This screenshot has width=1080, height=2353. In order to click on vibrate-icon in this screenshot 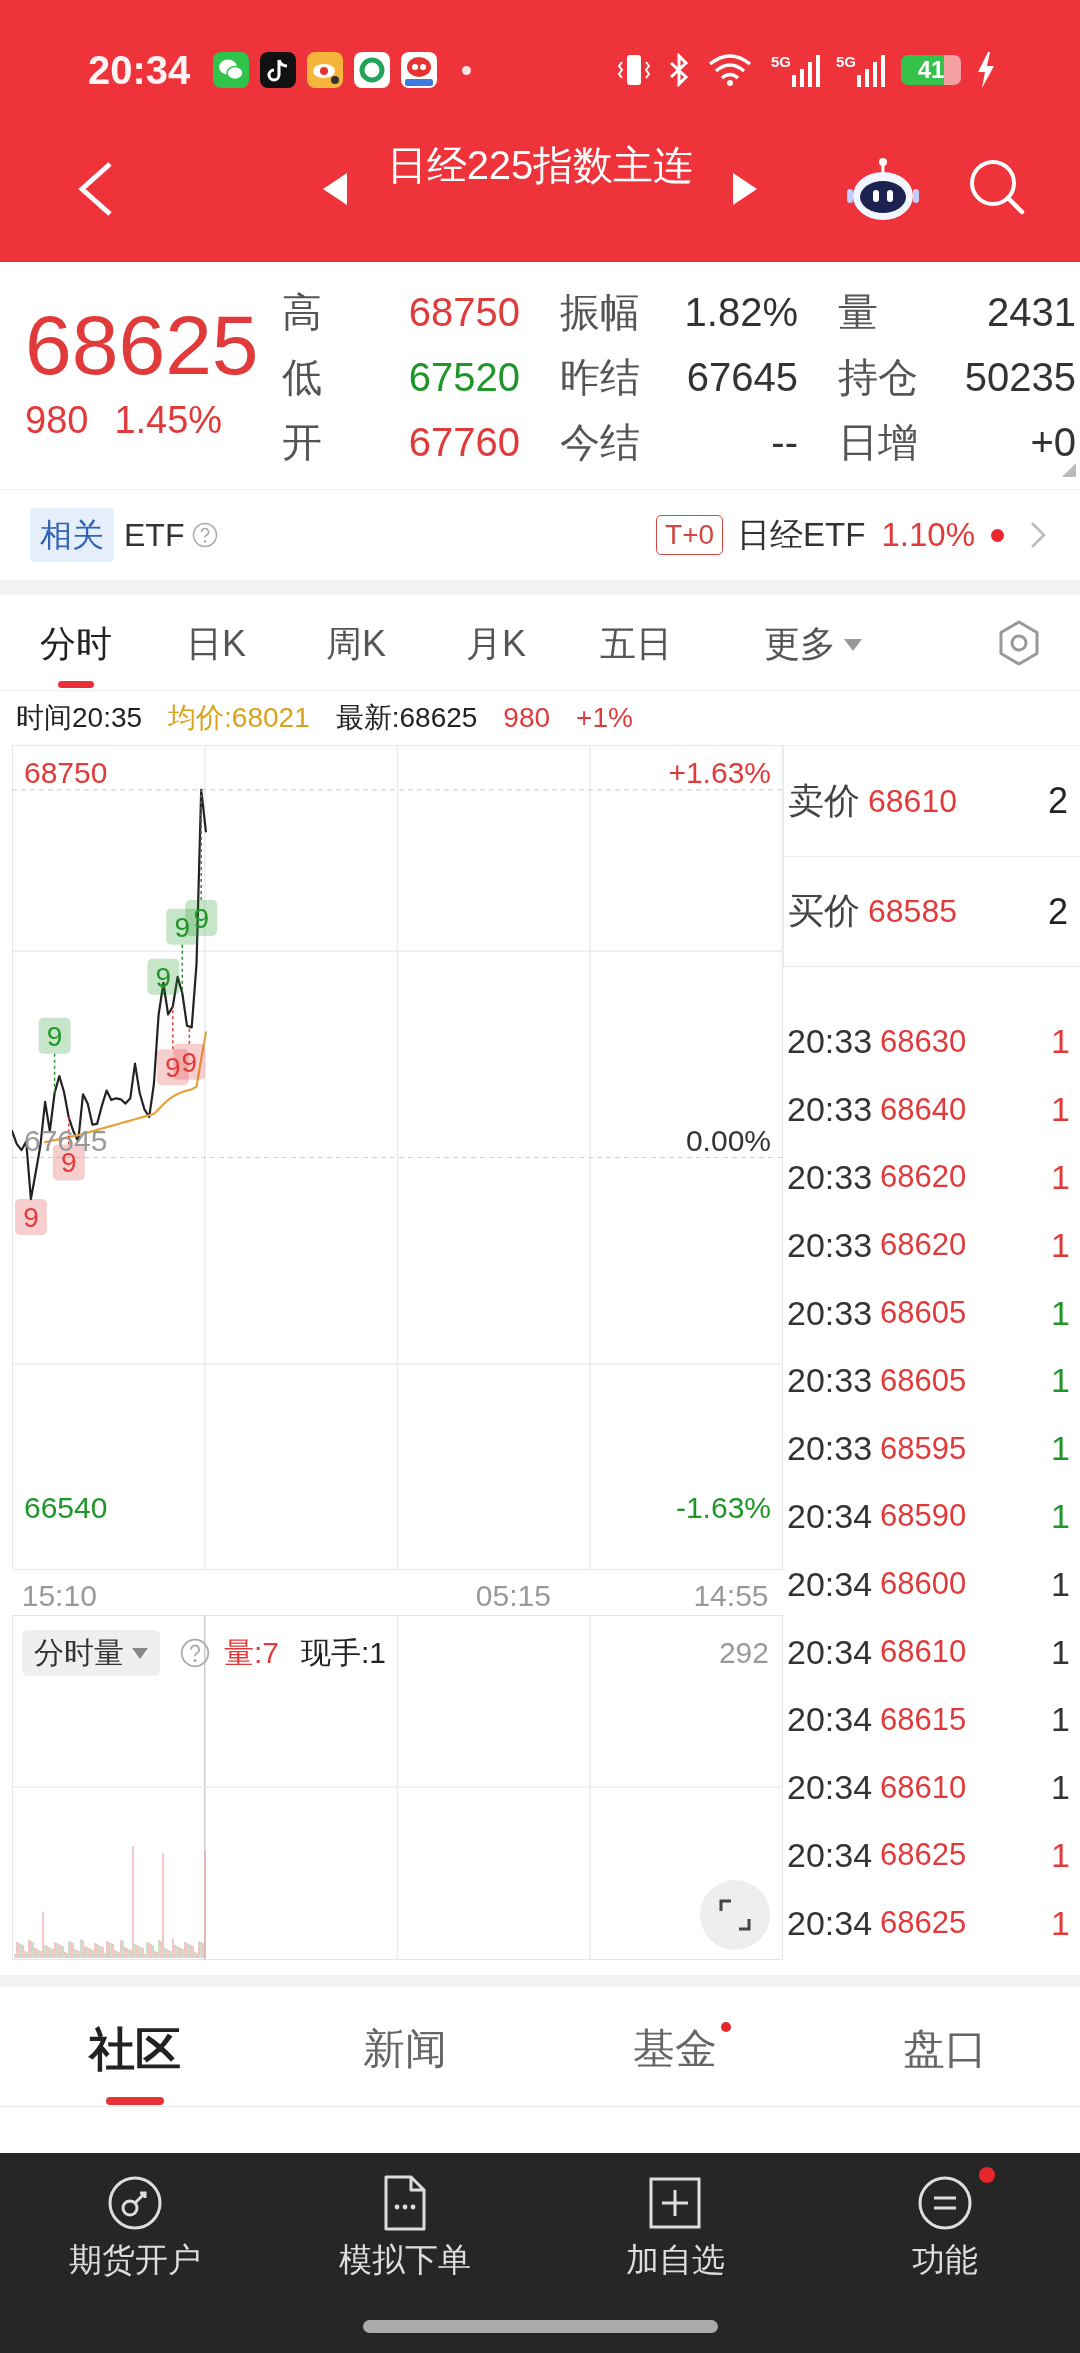, I will do `click(633, 70)`.